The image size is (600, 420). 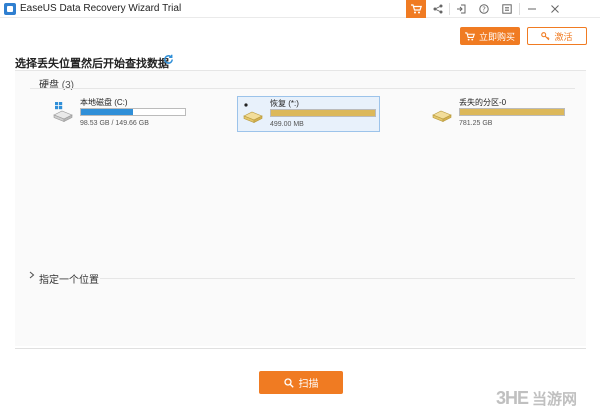 I want to click on close-icon, so click(x=555, y=9).